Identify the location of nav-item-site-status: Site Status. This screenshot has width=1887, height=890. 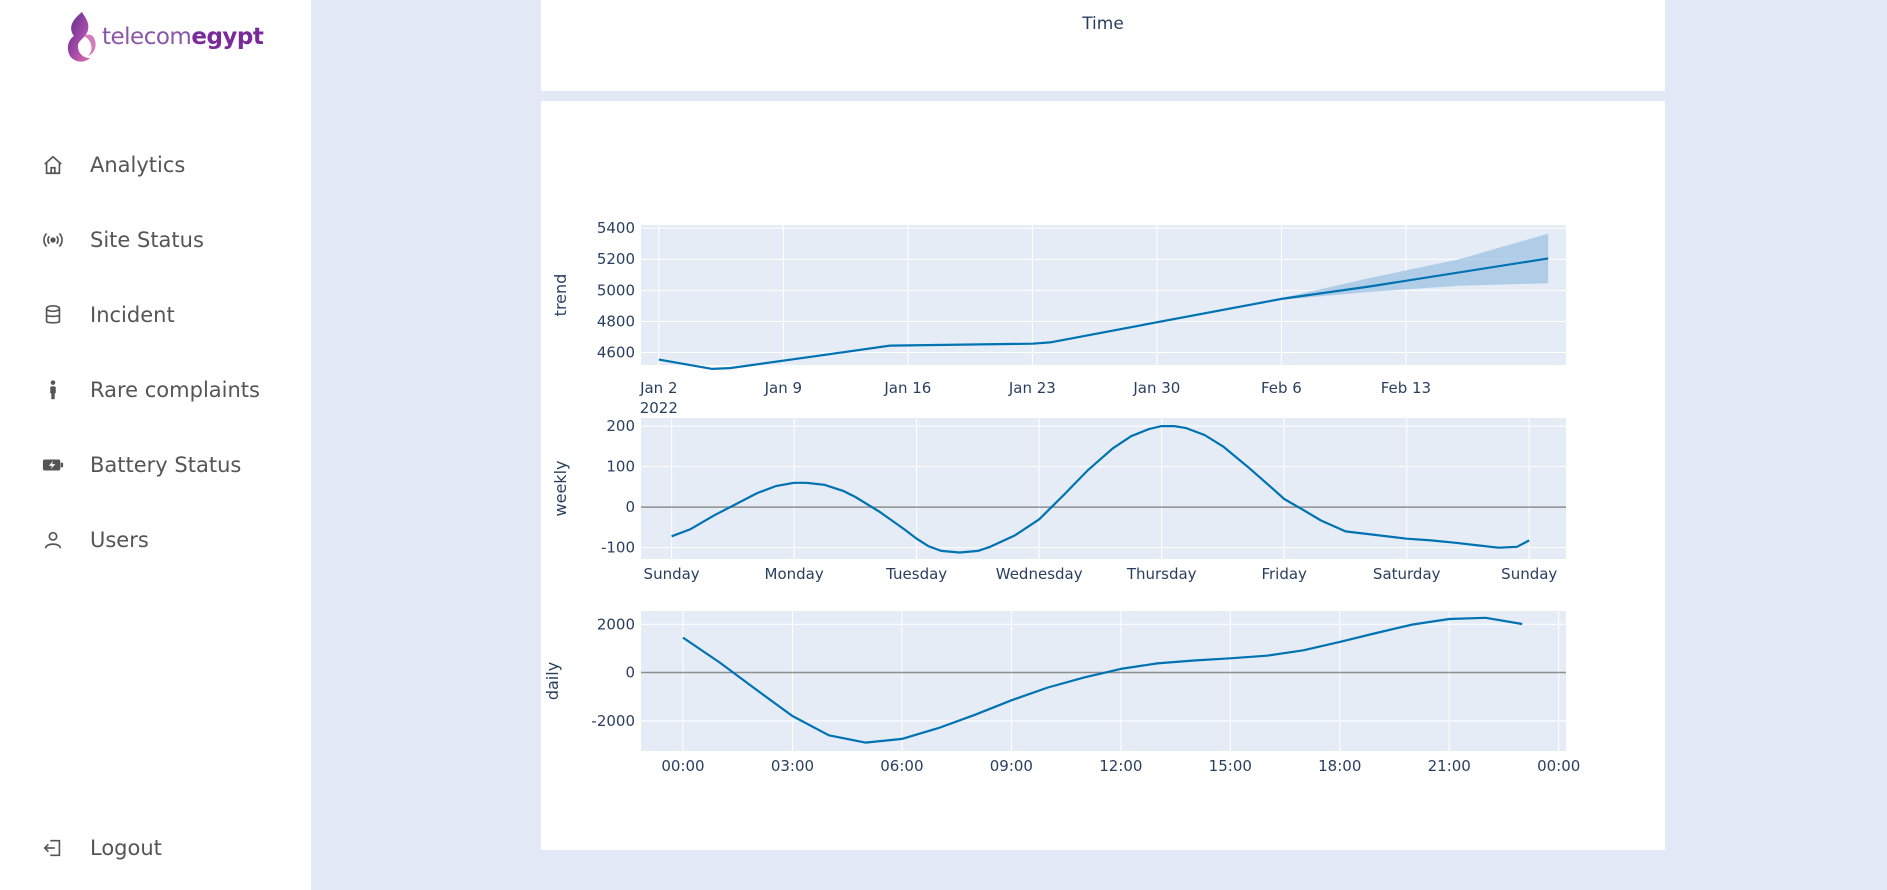
(122, 240).